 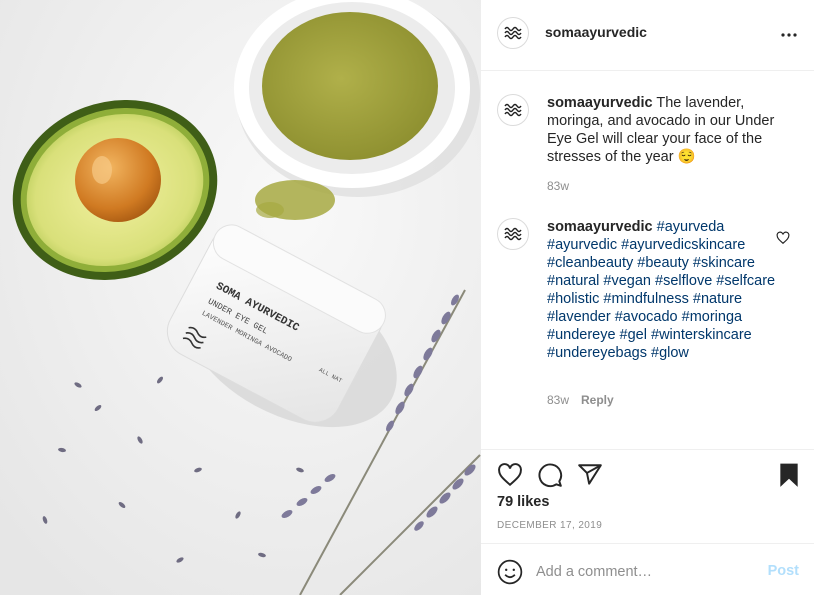 What do you see at coordinates (647, 496) in the screenshot?
I see `post-actions: 79 likes DECEMBER 17, 2019` at bounding box center [647, 496].